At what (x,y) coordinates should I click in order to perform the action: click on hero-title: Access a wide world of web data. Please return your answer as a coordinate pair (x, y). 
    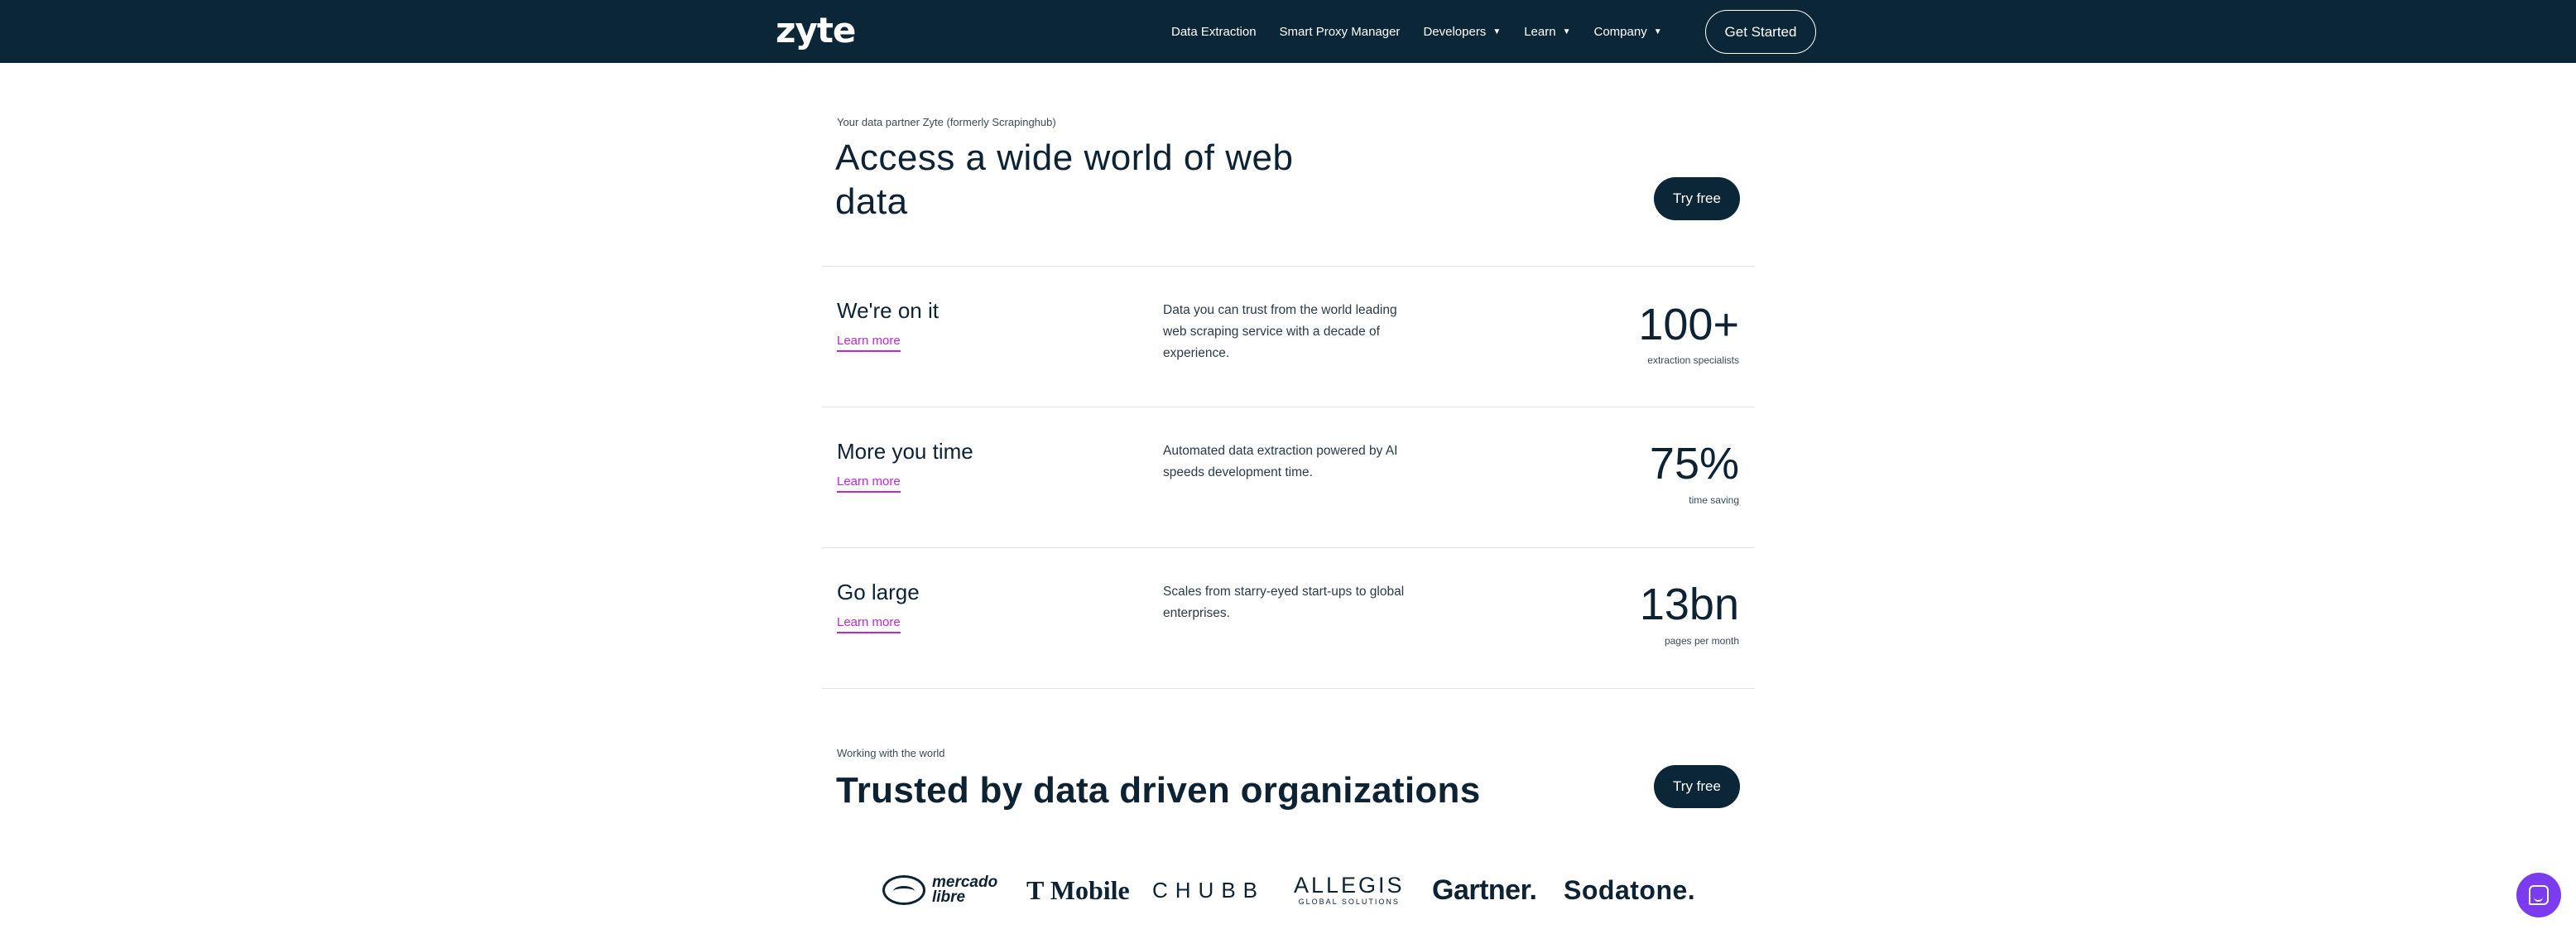
    Looking at the image, I should click on (1064, 179).